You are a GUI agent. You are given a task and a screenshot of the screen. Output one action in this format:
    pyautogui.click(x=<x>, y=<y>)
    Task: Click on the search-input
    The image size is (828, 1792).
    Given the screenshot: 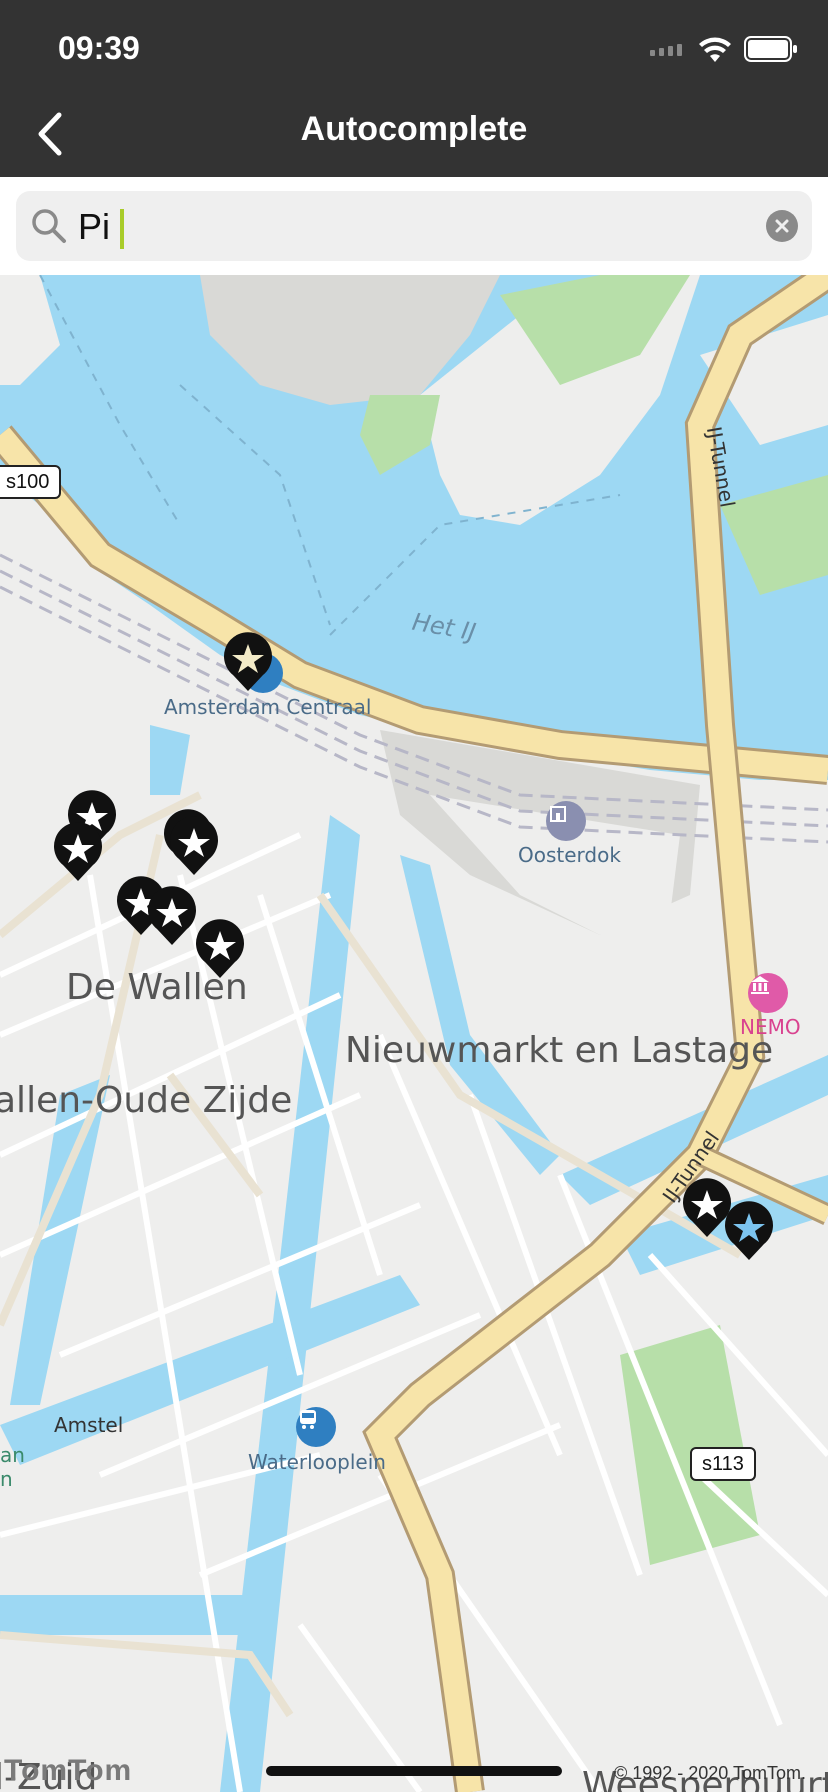 What is the action you would take?
    pyautogui.click(x=408, y=227)
    